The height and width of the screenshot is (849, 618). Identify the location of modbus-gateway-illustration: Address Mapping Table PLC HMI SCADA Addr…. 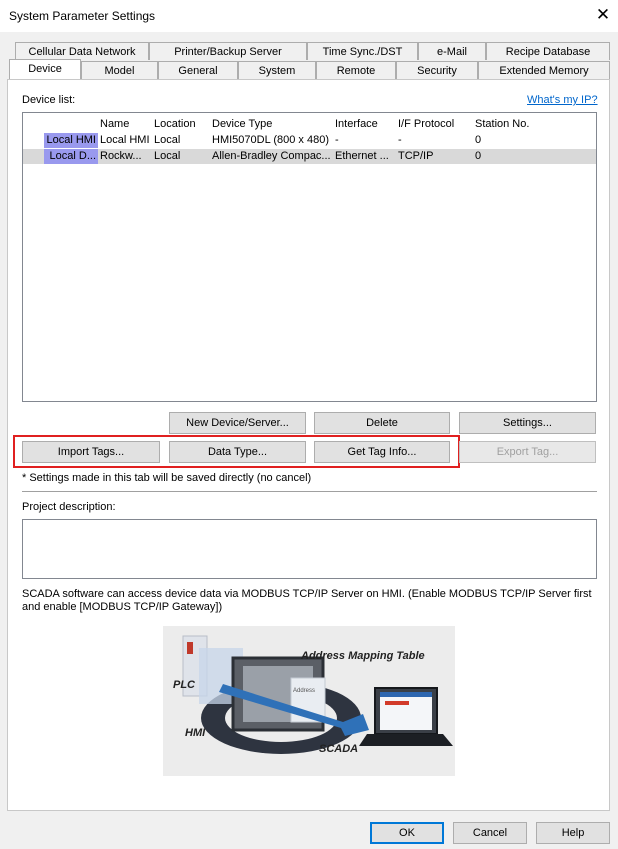
(309, 701).